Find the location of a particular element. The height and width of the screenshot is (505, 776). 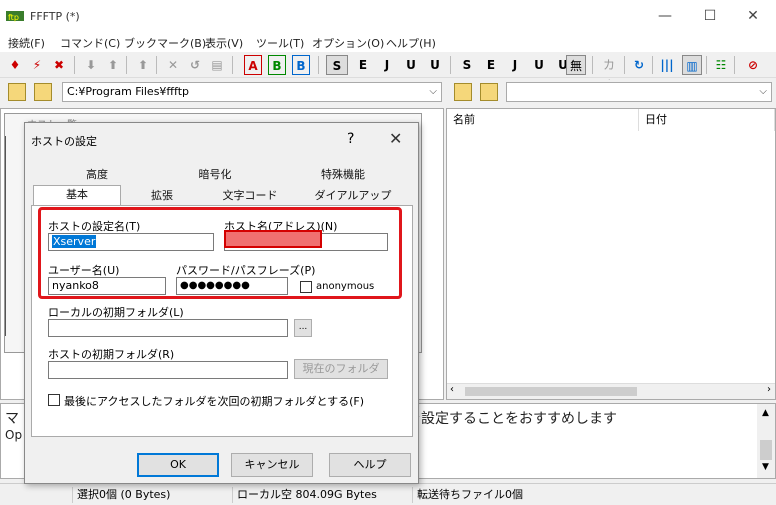

sync-icon: ☷ is located at coordinates (721, 65).